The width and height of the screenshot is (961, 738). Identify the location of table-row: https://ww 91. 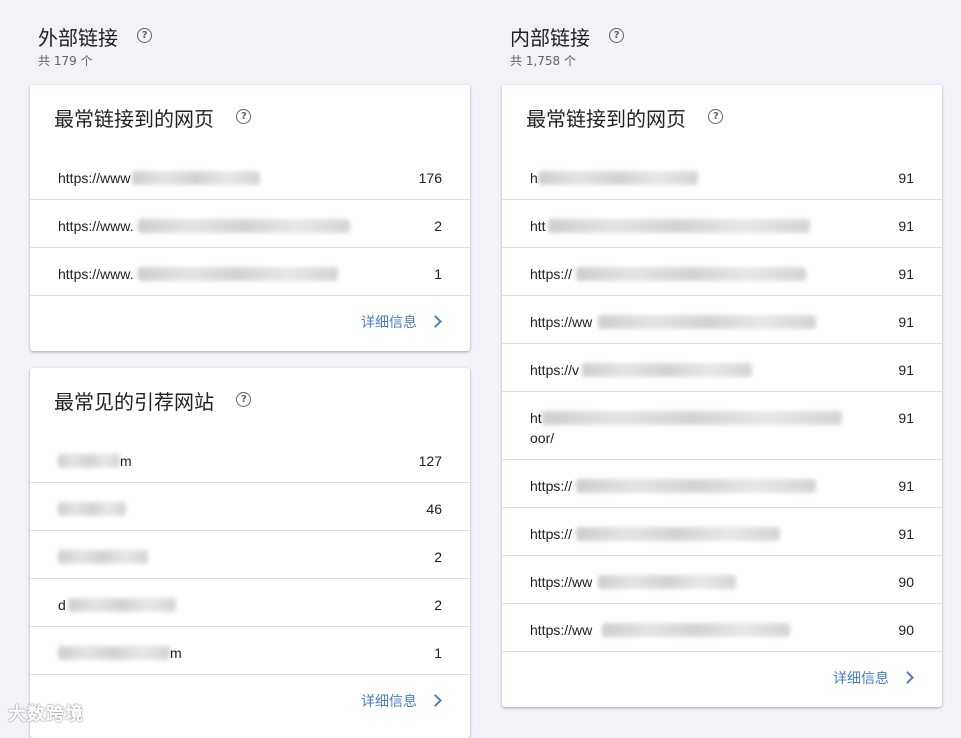
(722, 320).